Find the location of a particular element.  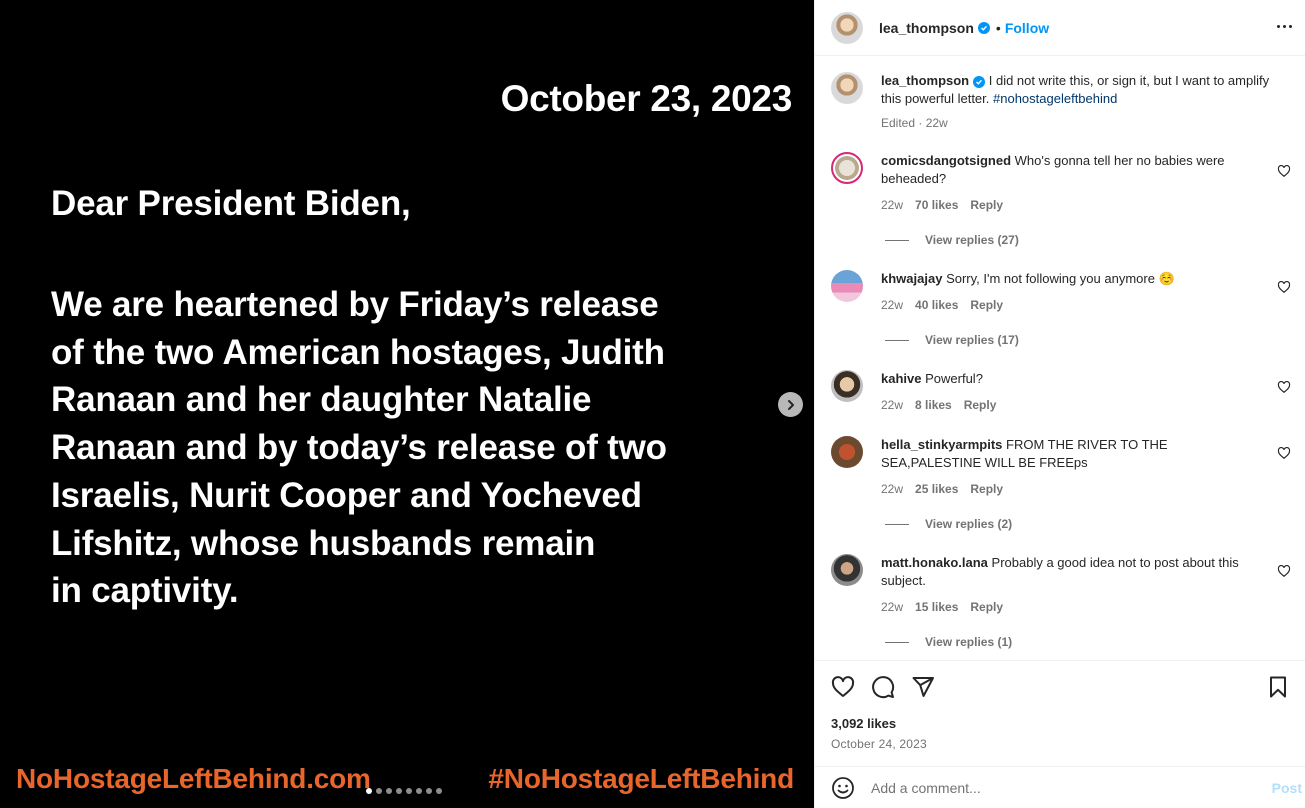

post-header: lea_thompson • Follow is located at coordinates (1060, 28).